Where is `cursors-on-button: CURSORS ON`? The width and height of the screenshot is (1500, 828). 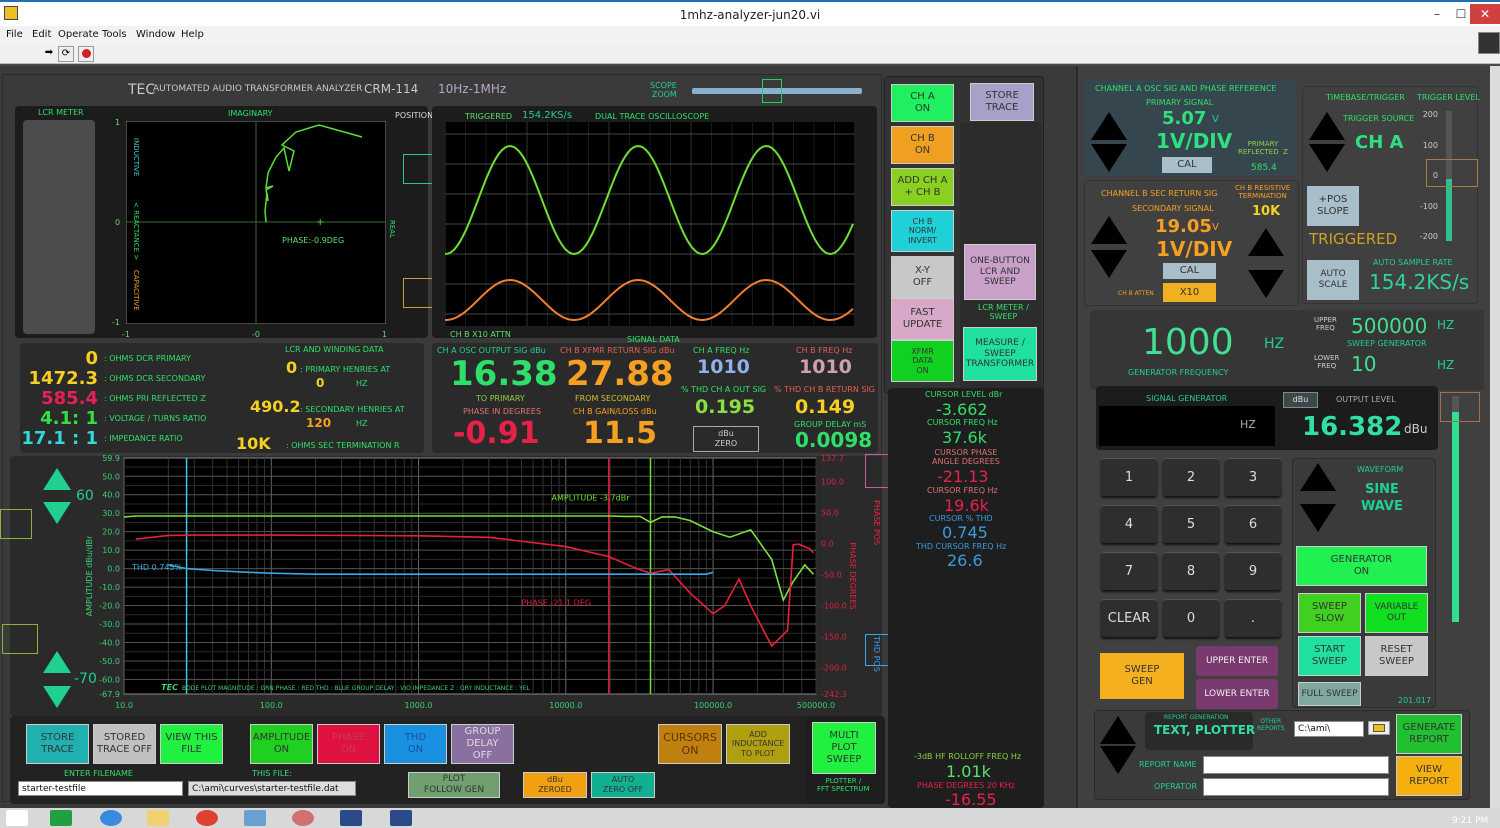 cursors-on-button: CURSORS ON is located at coordinates (690, 744).